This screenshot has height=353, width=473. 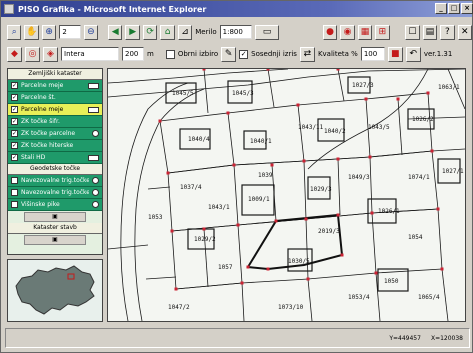 I want to click on overview-map, so click(x=55, y=290).